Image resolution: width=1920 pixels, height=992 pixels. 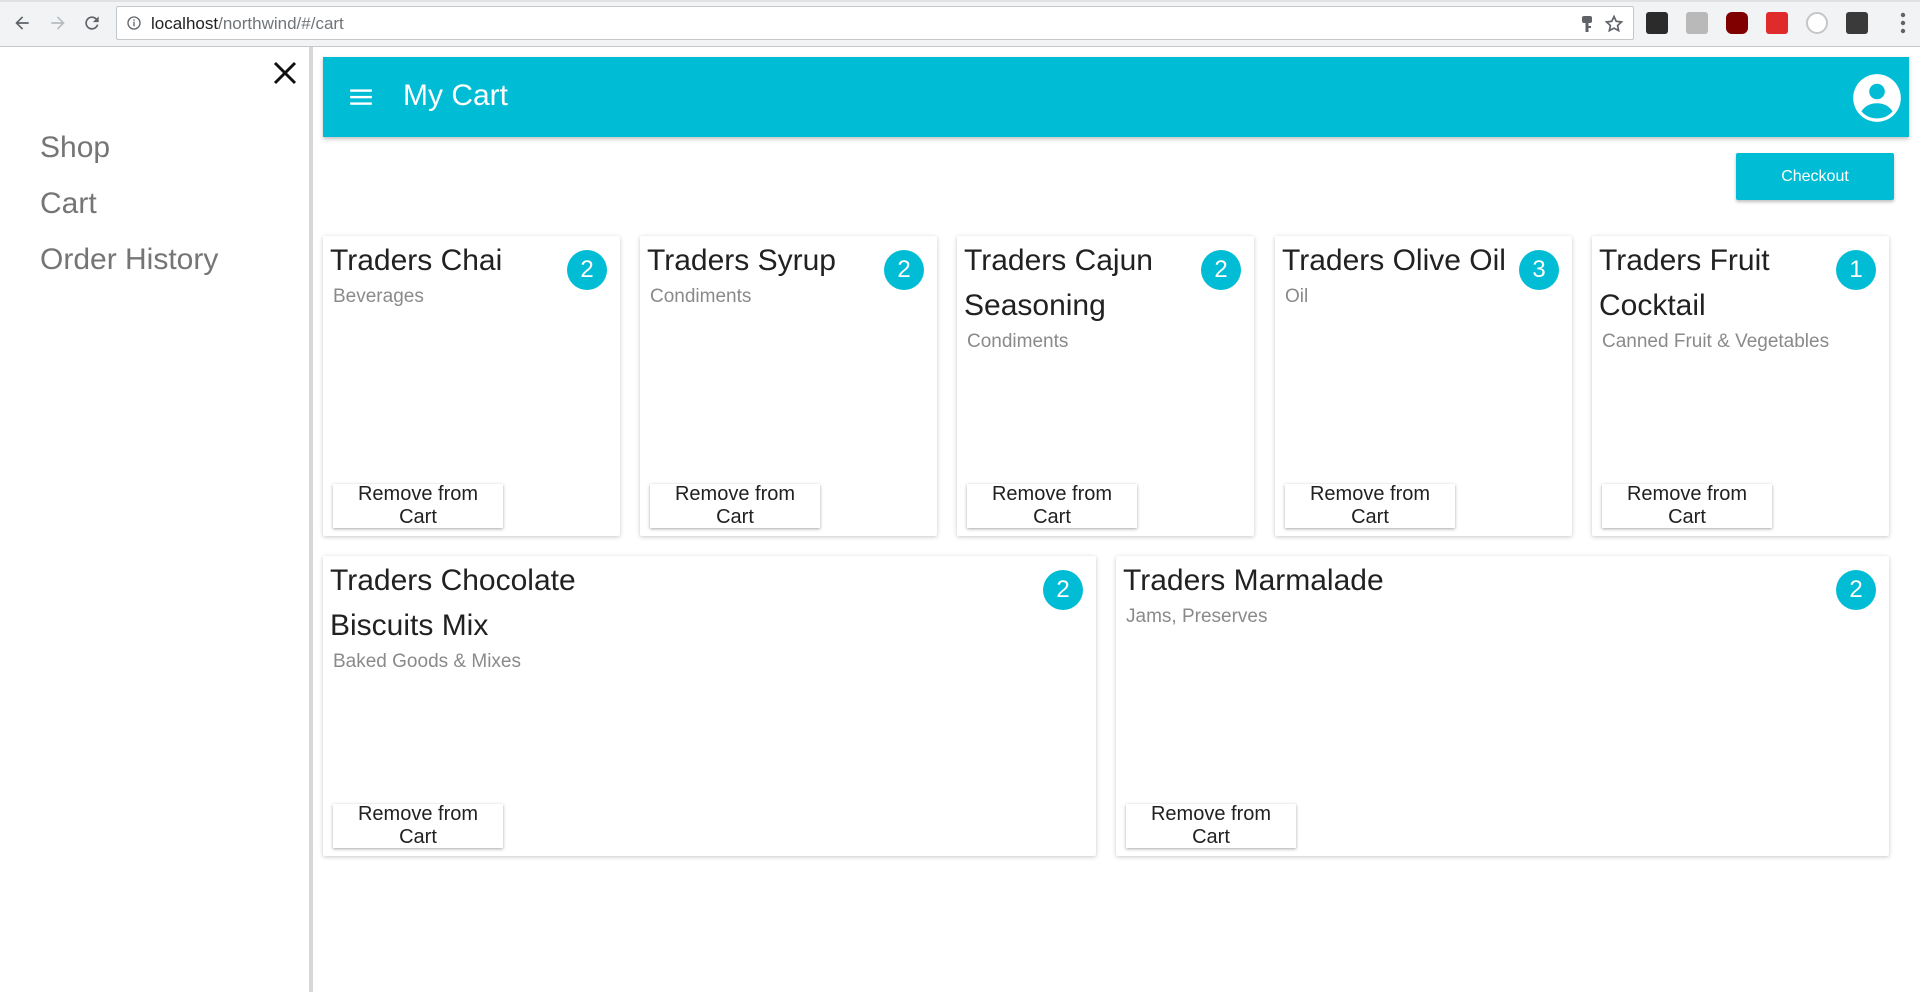 What do you see at coordinates (129, 260) in the screenshot?
I see `drawer-item-order-history: Order History` at bounding box center [129, 260].